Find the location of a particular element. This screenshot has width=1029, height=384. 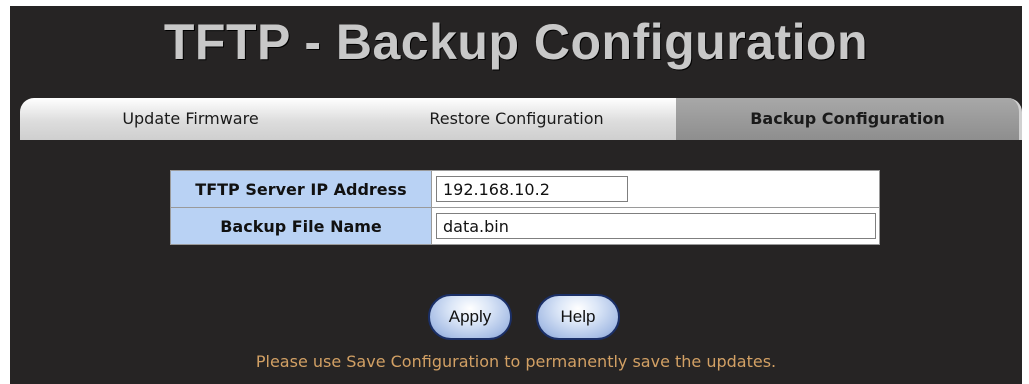

tab-restore-configuration: Restore Configuration is located at coordinates (518, 119).